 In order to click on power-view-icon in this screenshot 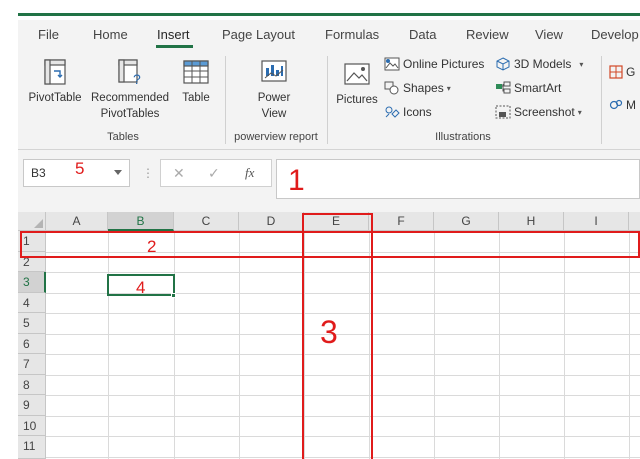, I will do `click(274, 71)`.